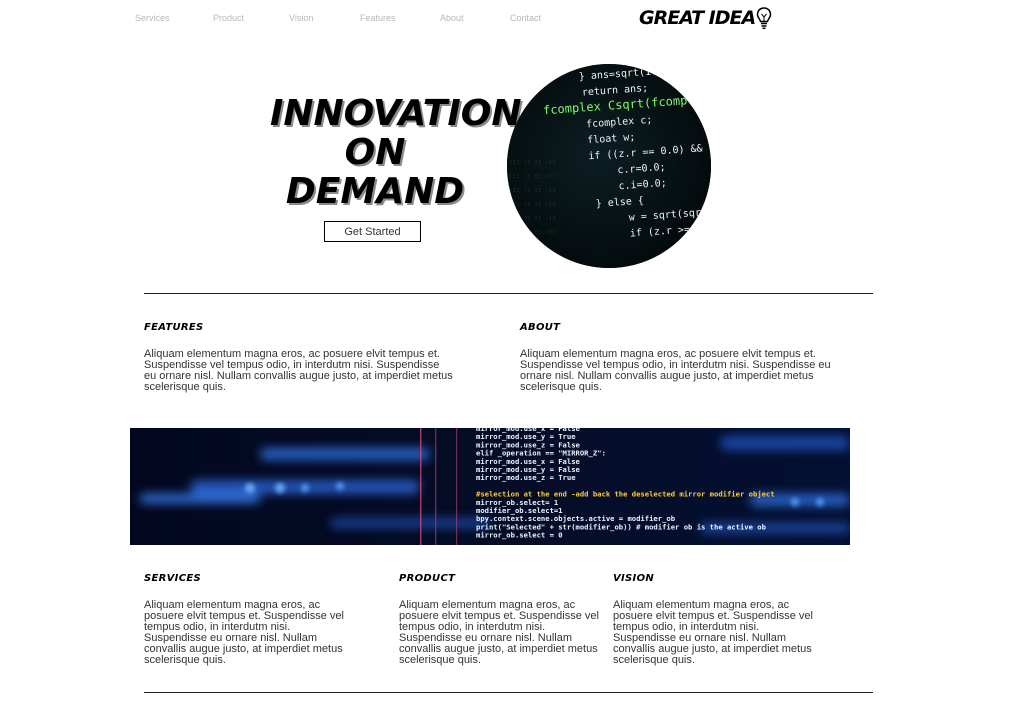  I want to click on product-heading: PRODUCT, so click(427, 578).